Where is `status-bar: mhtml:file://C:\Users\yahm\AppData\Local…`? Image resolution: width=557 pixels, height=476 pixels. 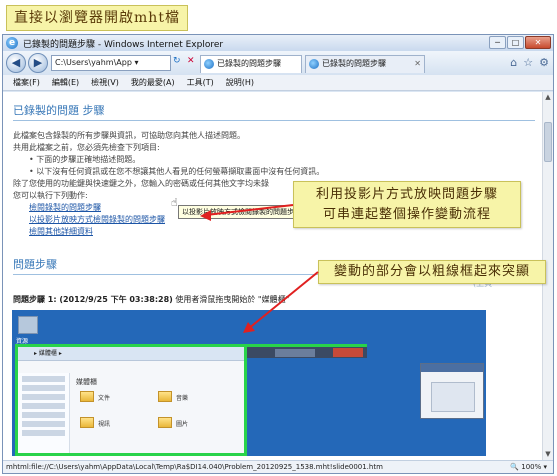 status-bar: mhtml:file://C:\Users\yahm\AppData\Local… is located at coordinates (278, 466).